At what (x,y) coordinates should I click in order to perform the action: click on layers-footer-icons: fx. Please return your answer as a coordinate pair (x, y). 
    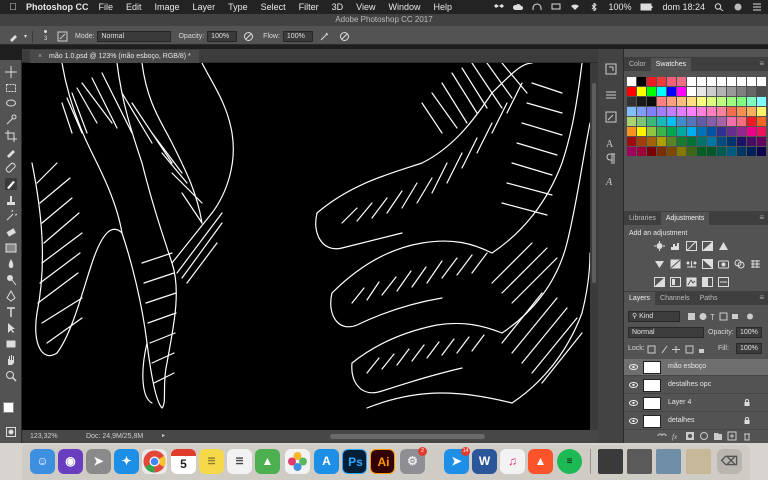
    Looking at the image, I should click on (709, 436).